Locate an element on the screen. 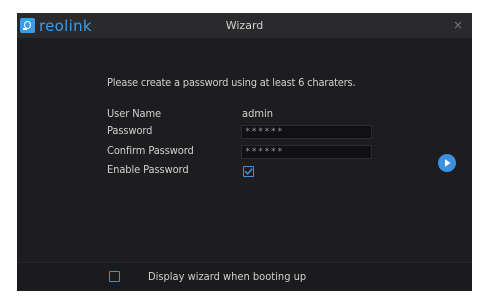 The image size is (491, 305). next-button is located at coordinates (447, 163).